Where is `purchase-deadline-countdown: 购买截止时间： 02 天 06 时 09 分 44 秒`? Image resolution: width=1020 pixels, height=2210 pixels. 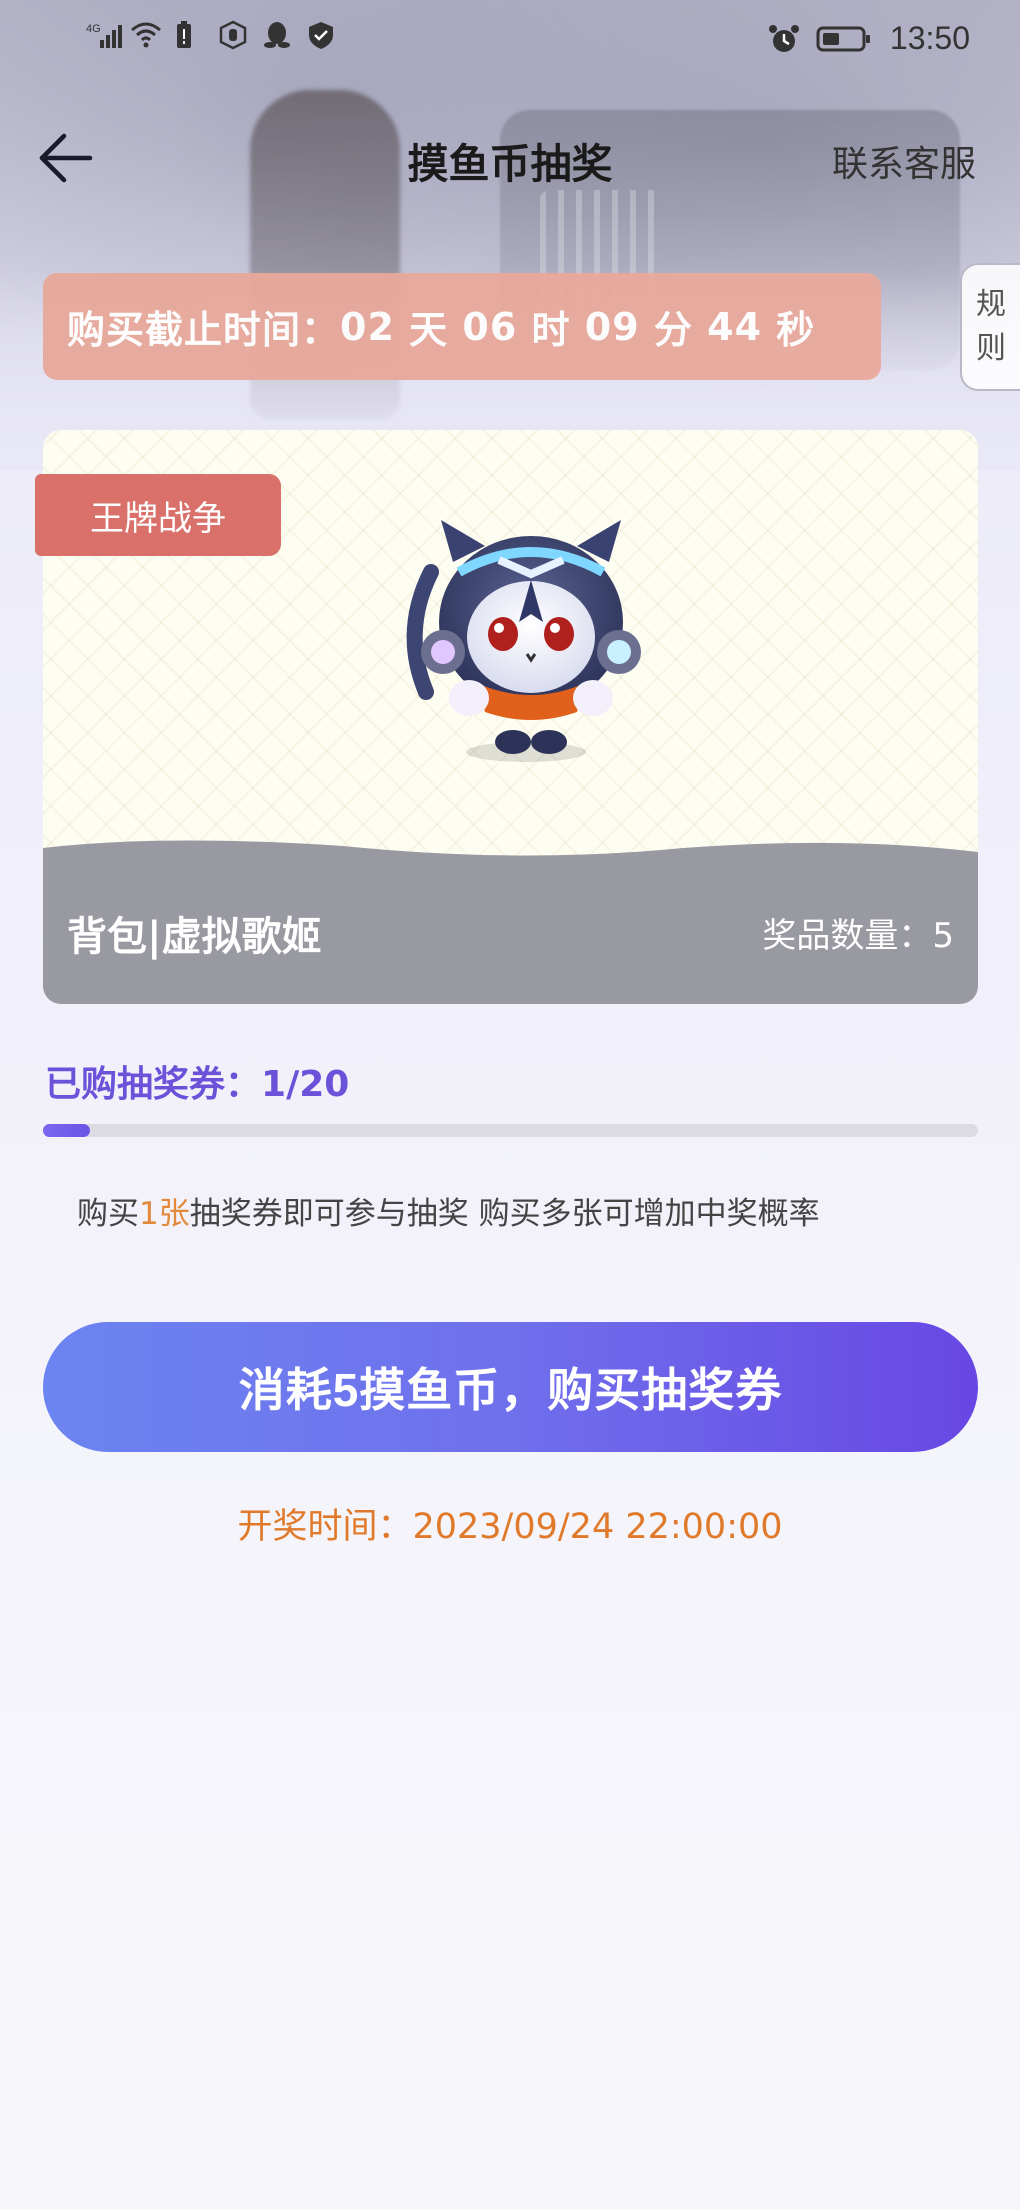 purchase-deadline-countdown: 购买截止时间： 02 天 06 时 09 分 44 秒 is located at coordinates (462, 326).